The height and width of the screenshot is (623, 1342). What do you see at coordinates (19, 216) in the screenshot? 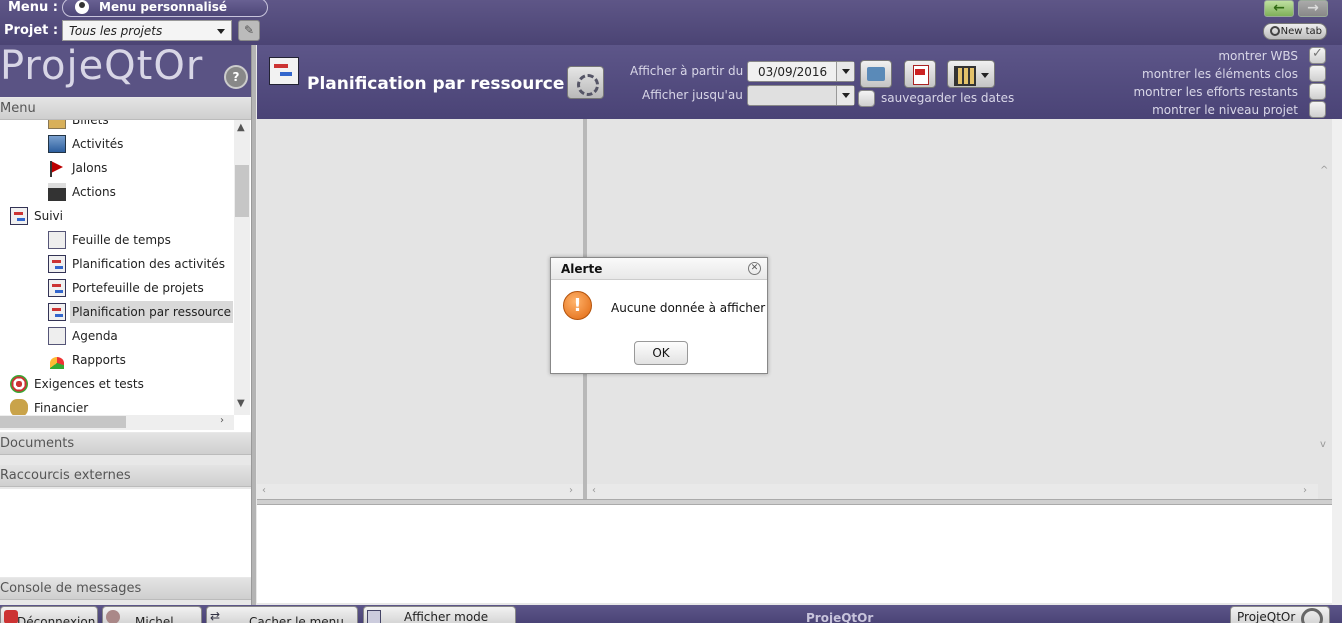
I see `gantt-icon` at bounding box center [19, 216].